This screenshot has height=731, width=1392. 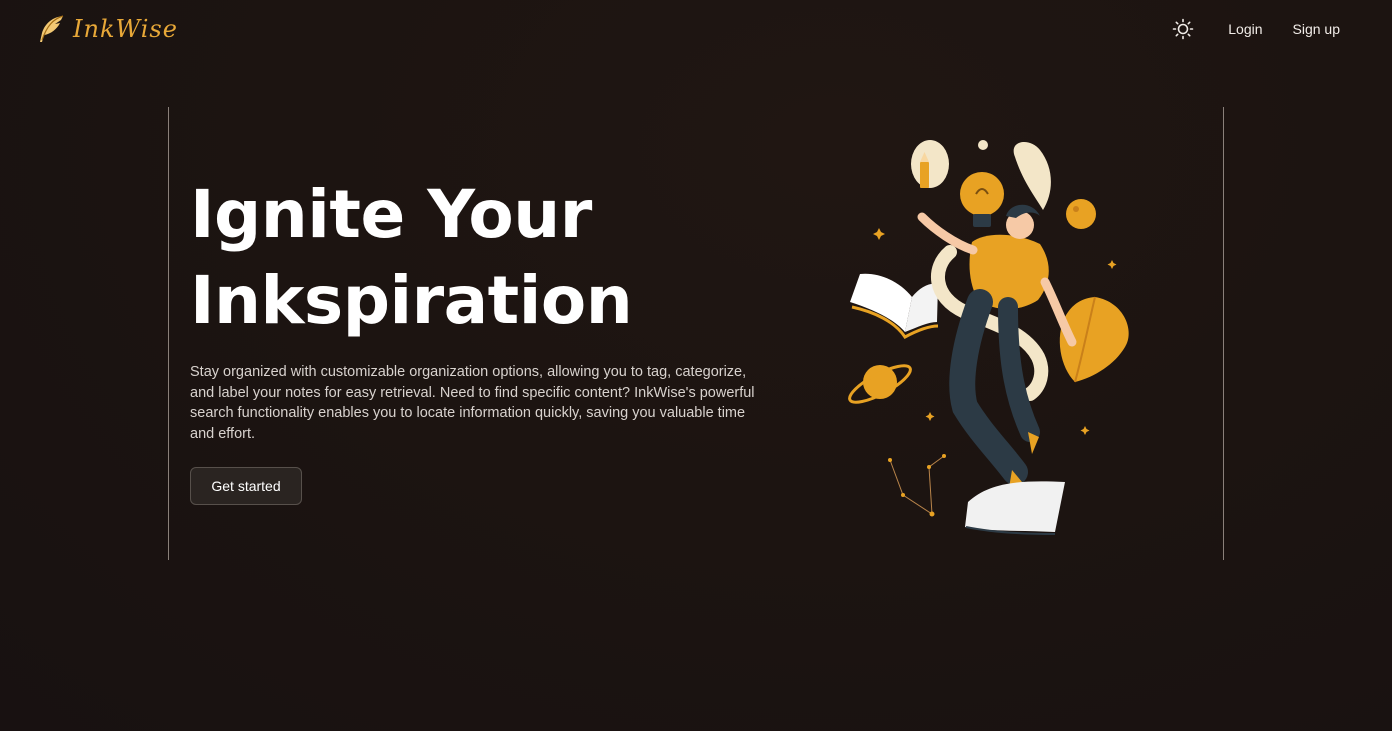 I want to click on hero-title-line1: Ignite Your, so click(x=391, y=214).